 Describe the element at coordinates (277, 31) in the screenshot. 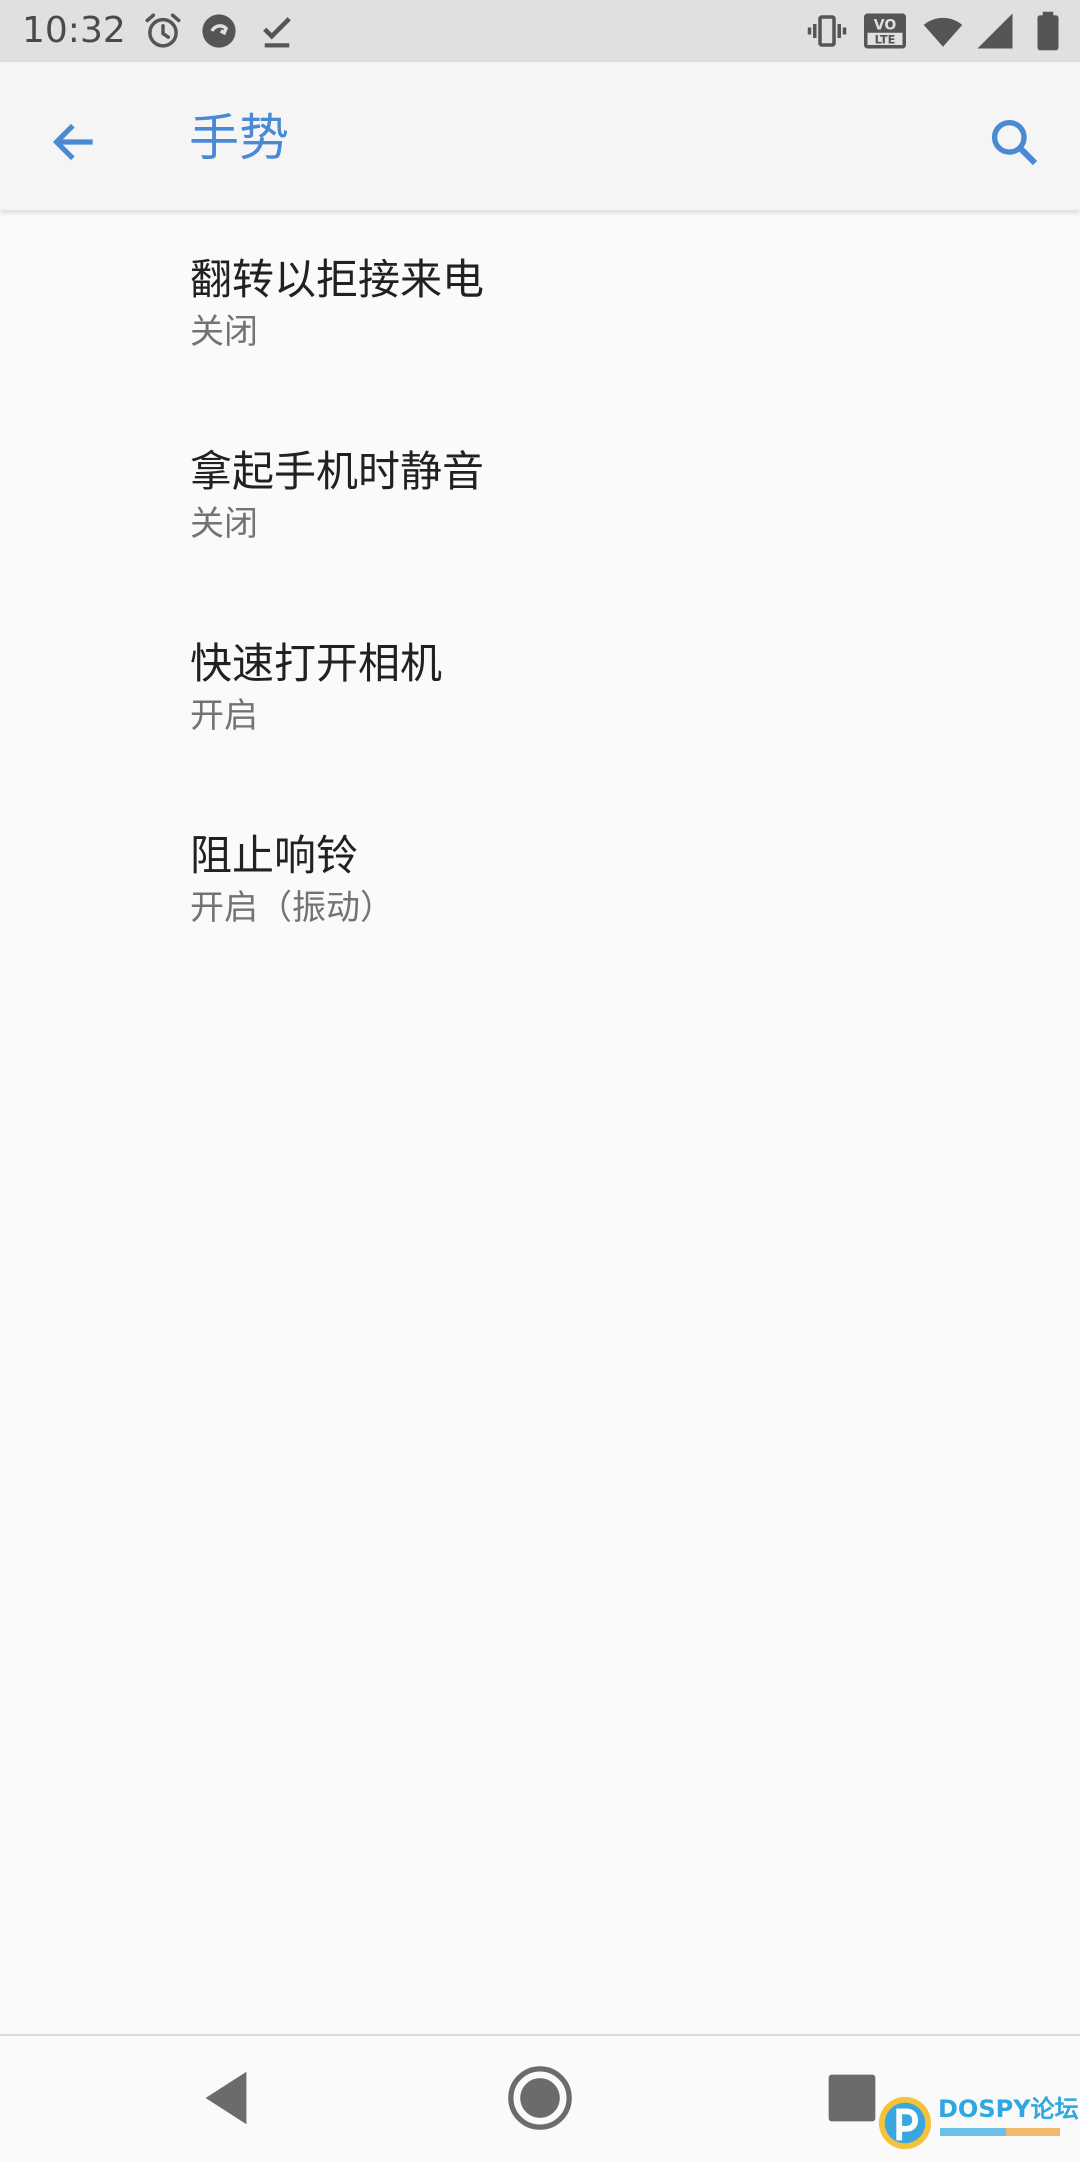

I see `download-done-icon` at that location.